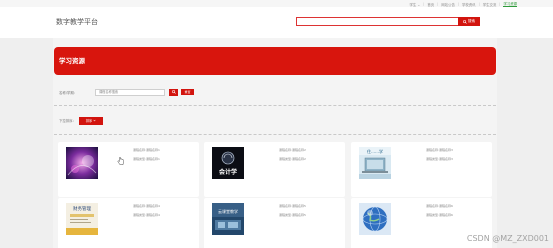 This screenshot has width=553, height=248. I want to click on course-thumbnail: 住……学, so click(375, 163).